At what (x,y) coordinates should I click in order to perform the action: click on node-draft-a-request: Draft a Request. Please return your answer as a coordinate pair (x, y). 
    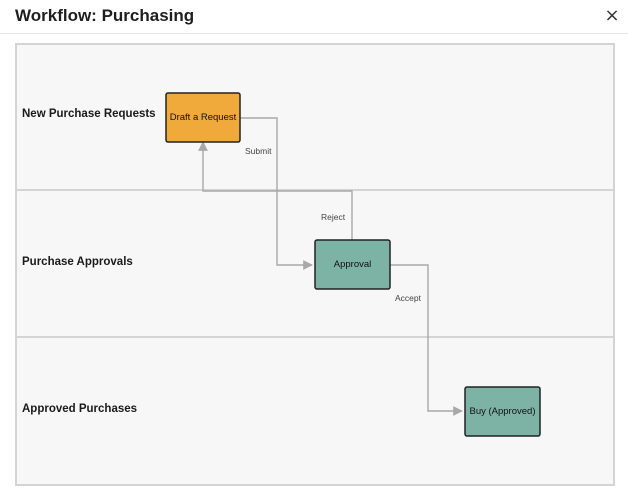
    Looking at the image, I should click on (203, 117).